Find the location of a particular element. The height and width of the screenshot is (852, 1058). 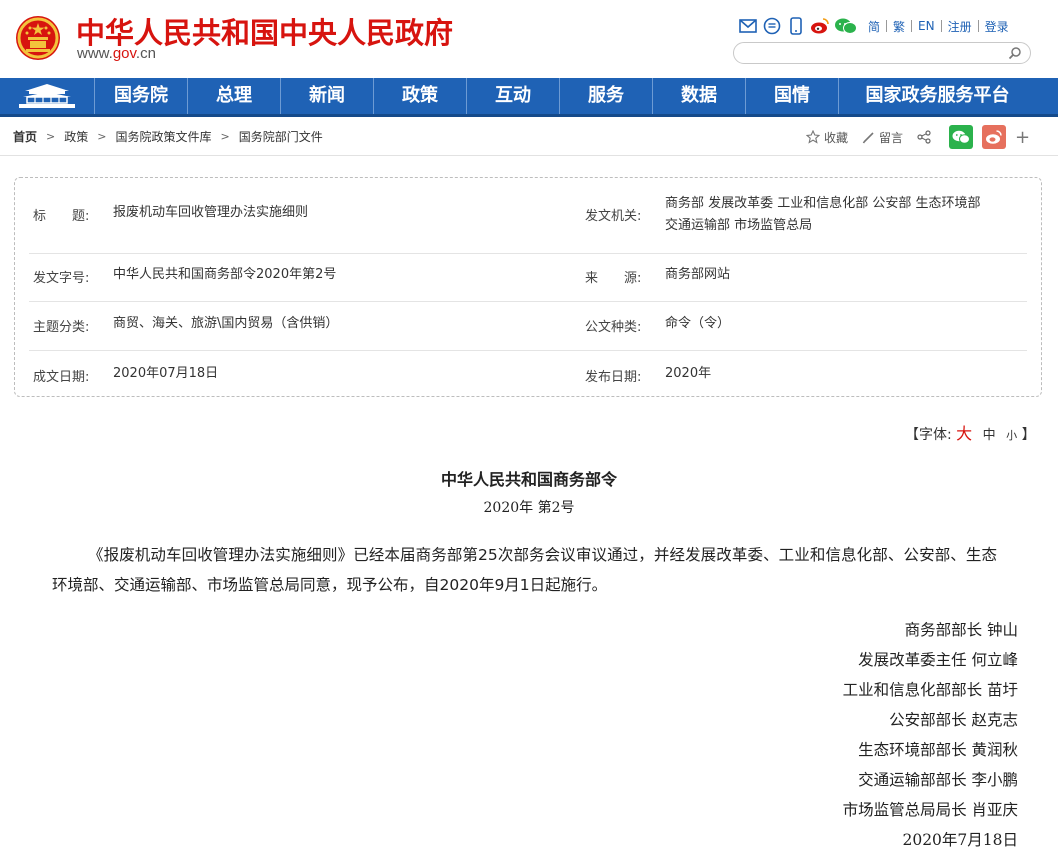

nav-home is located at coordinates (47, 96).